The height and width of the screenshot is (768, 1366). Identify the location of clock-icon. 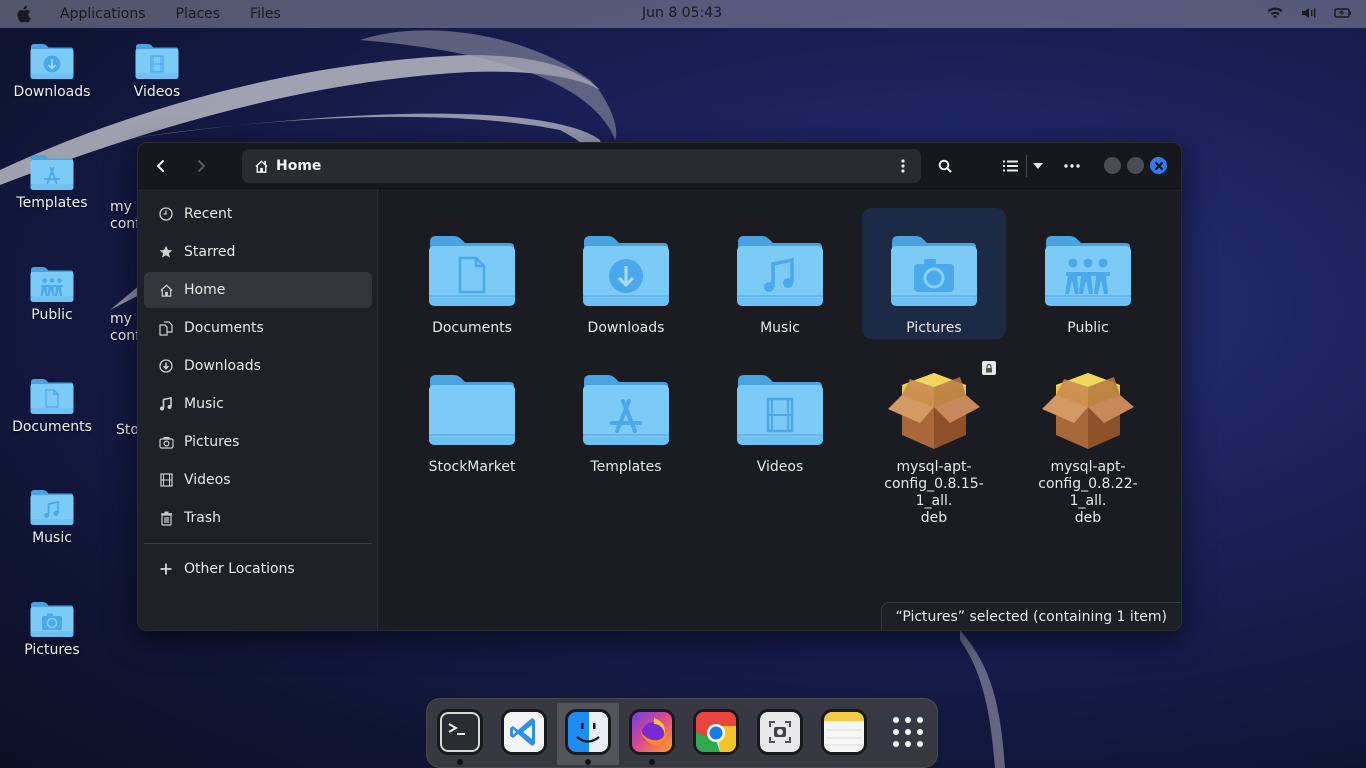
(166, 214).